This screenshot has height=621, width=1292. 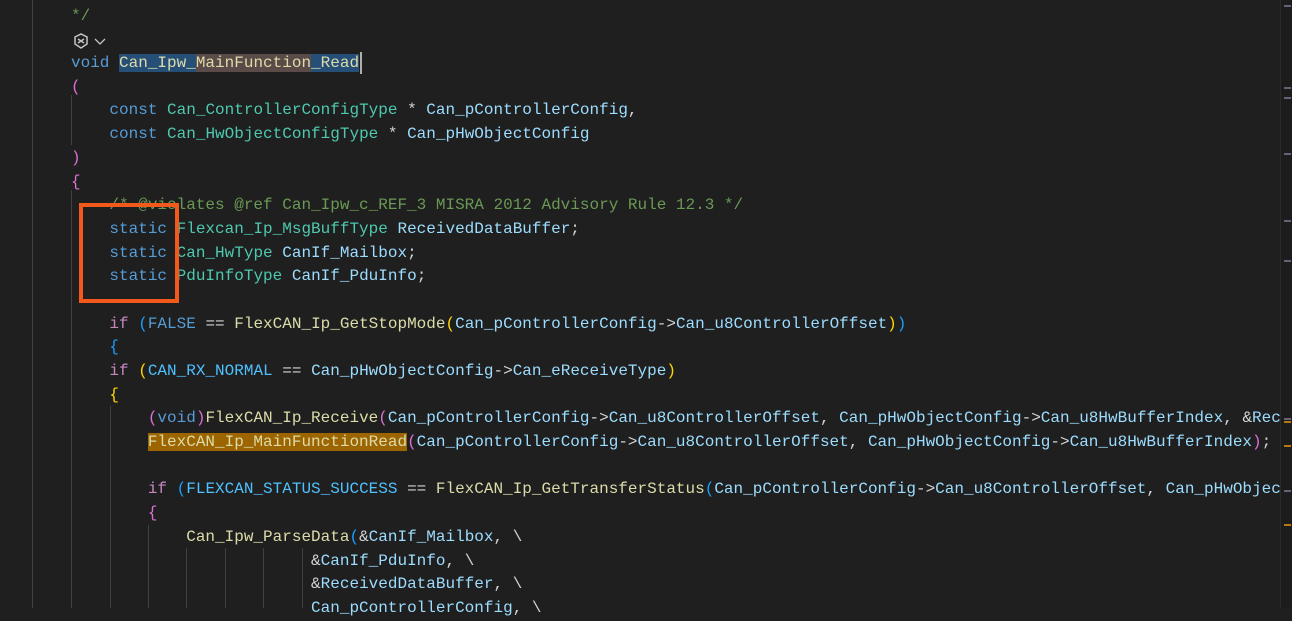 I want to click on code-token: CanIf_PduInfo, so click(x=354, y=276).